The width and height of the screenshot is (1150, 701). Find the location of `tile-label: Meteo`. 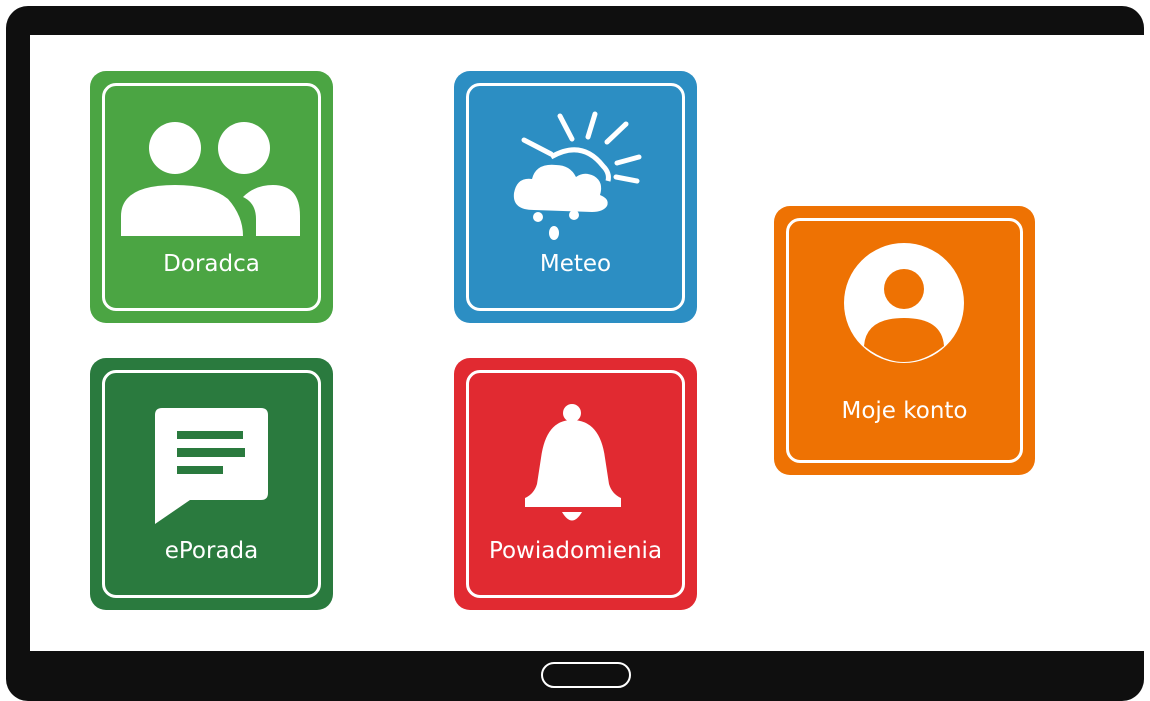

tile-label: Meteo is located at coordinates (575, 264).